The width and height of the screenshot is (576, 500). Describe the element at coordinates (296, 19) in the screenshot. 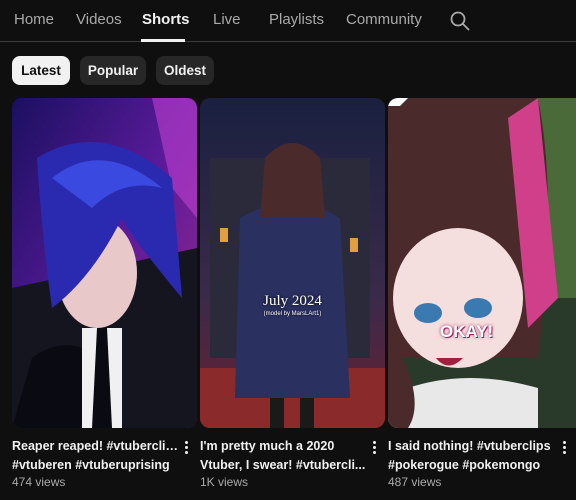

I see `tab-playlists: Playlists` at that location.